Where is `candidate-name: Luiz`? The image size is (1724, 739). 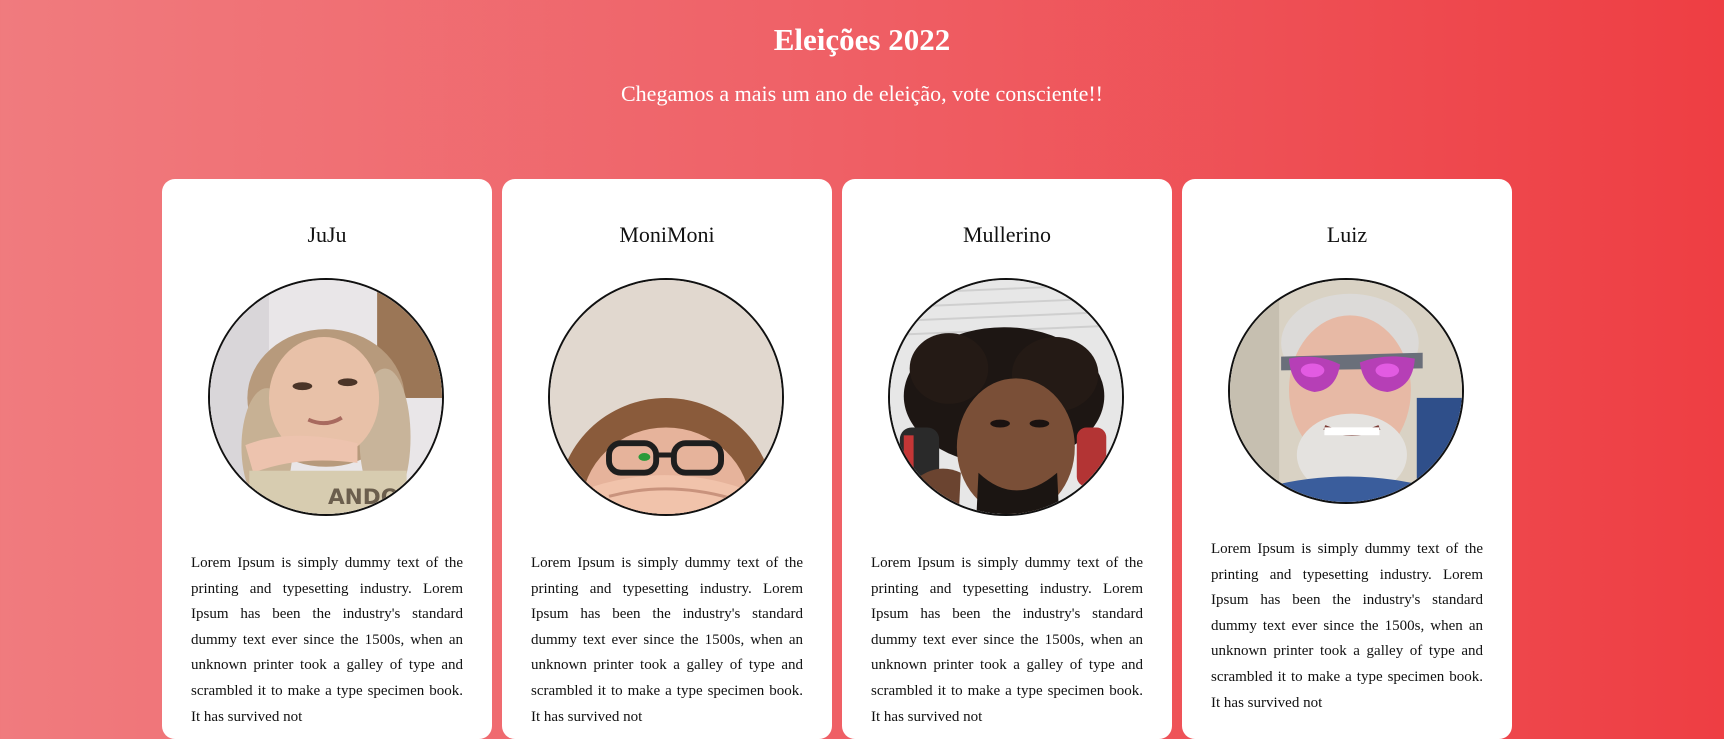 candidate-name: Luiz is located at coordinates (1347, 234).